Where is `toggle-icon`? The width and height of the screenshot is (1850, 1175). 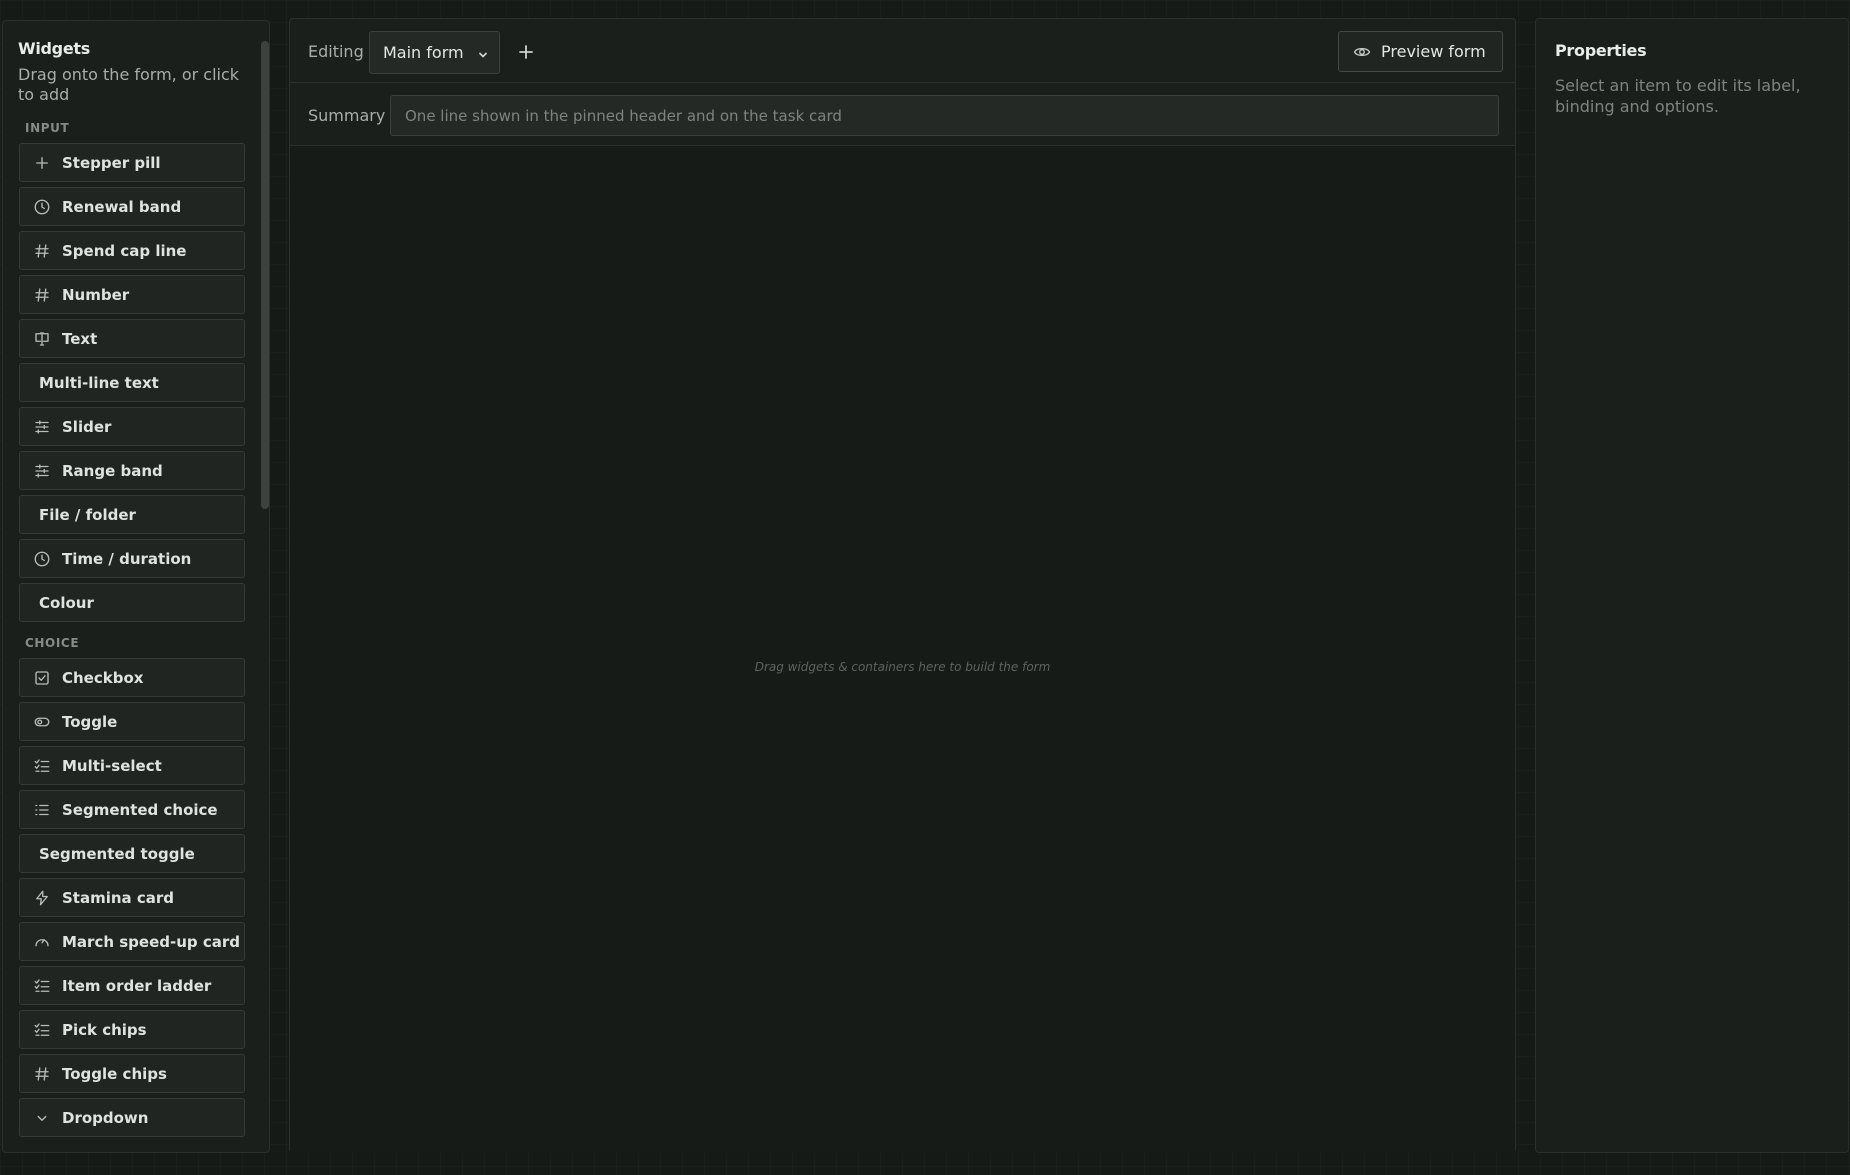
toggle-icon is located at coordinates (42, 722).